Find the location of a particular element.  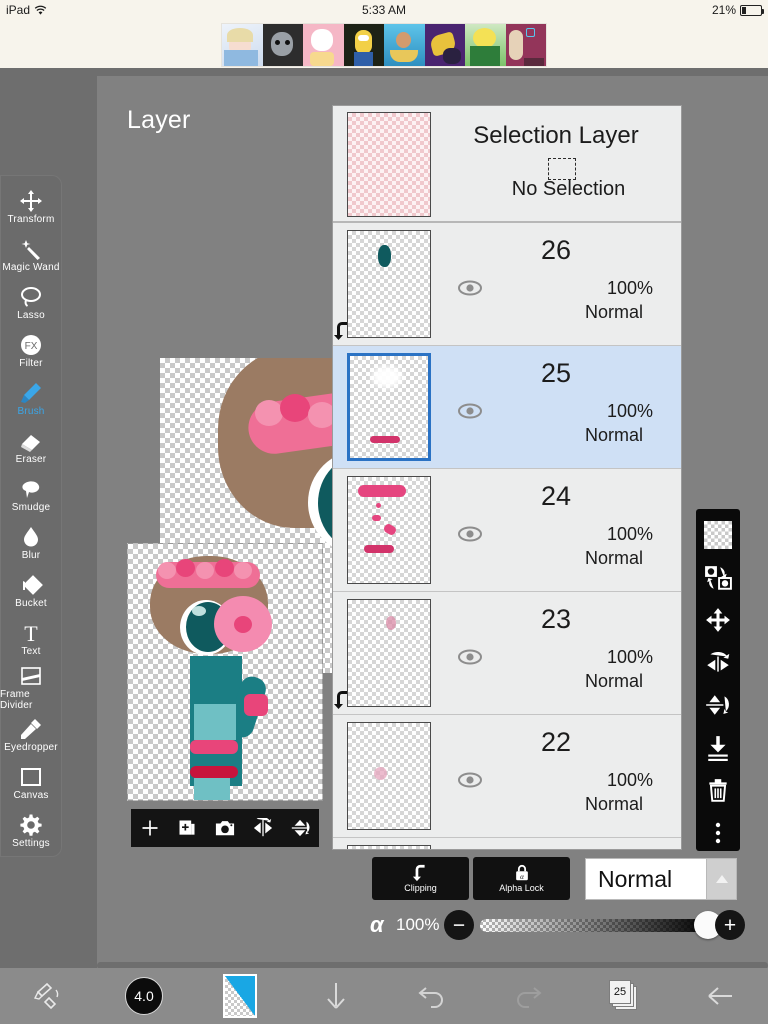

brush-size-button: 4.0 is located at coordinates (144, 996).